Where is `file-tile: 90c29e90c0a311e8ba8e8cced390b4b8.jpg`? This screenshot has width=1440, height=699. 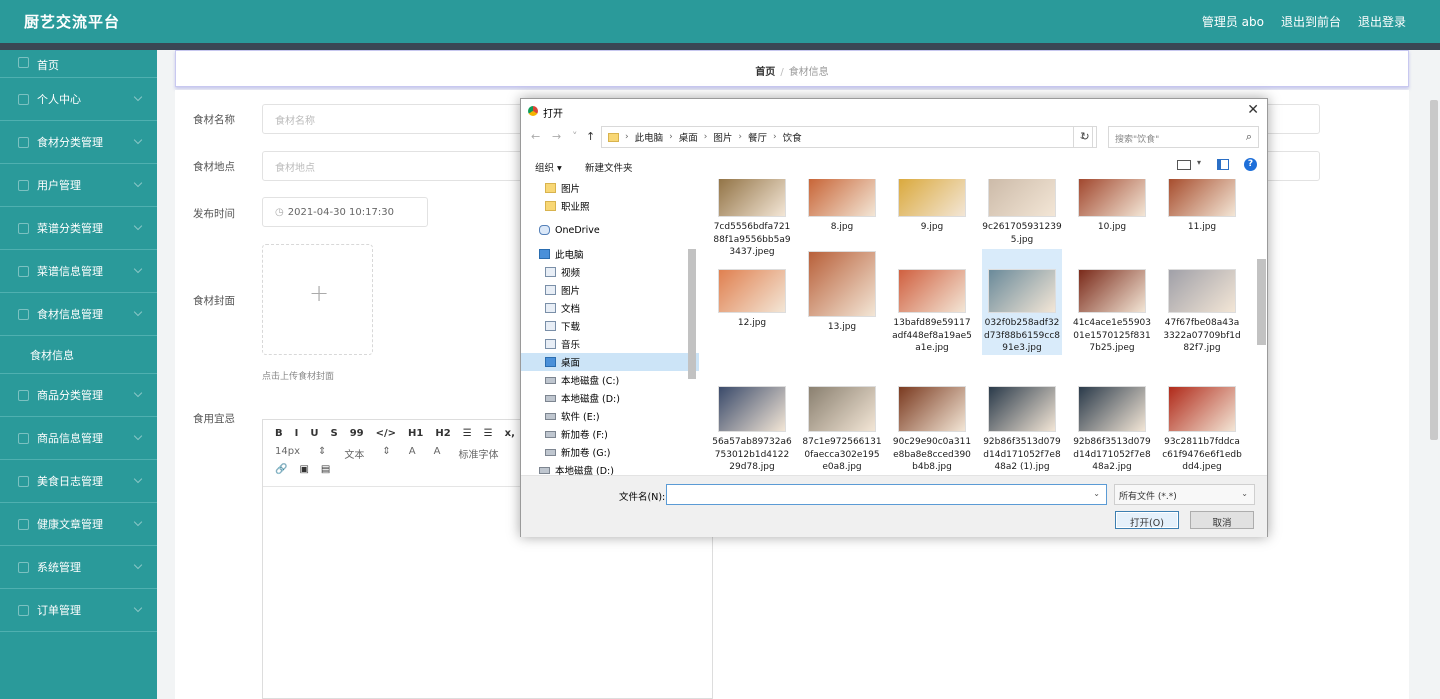 file-tile: 90c29e90c0a311e8ba8e8cced390b4b8.jpg is located at coordinates (932, 429).